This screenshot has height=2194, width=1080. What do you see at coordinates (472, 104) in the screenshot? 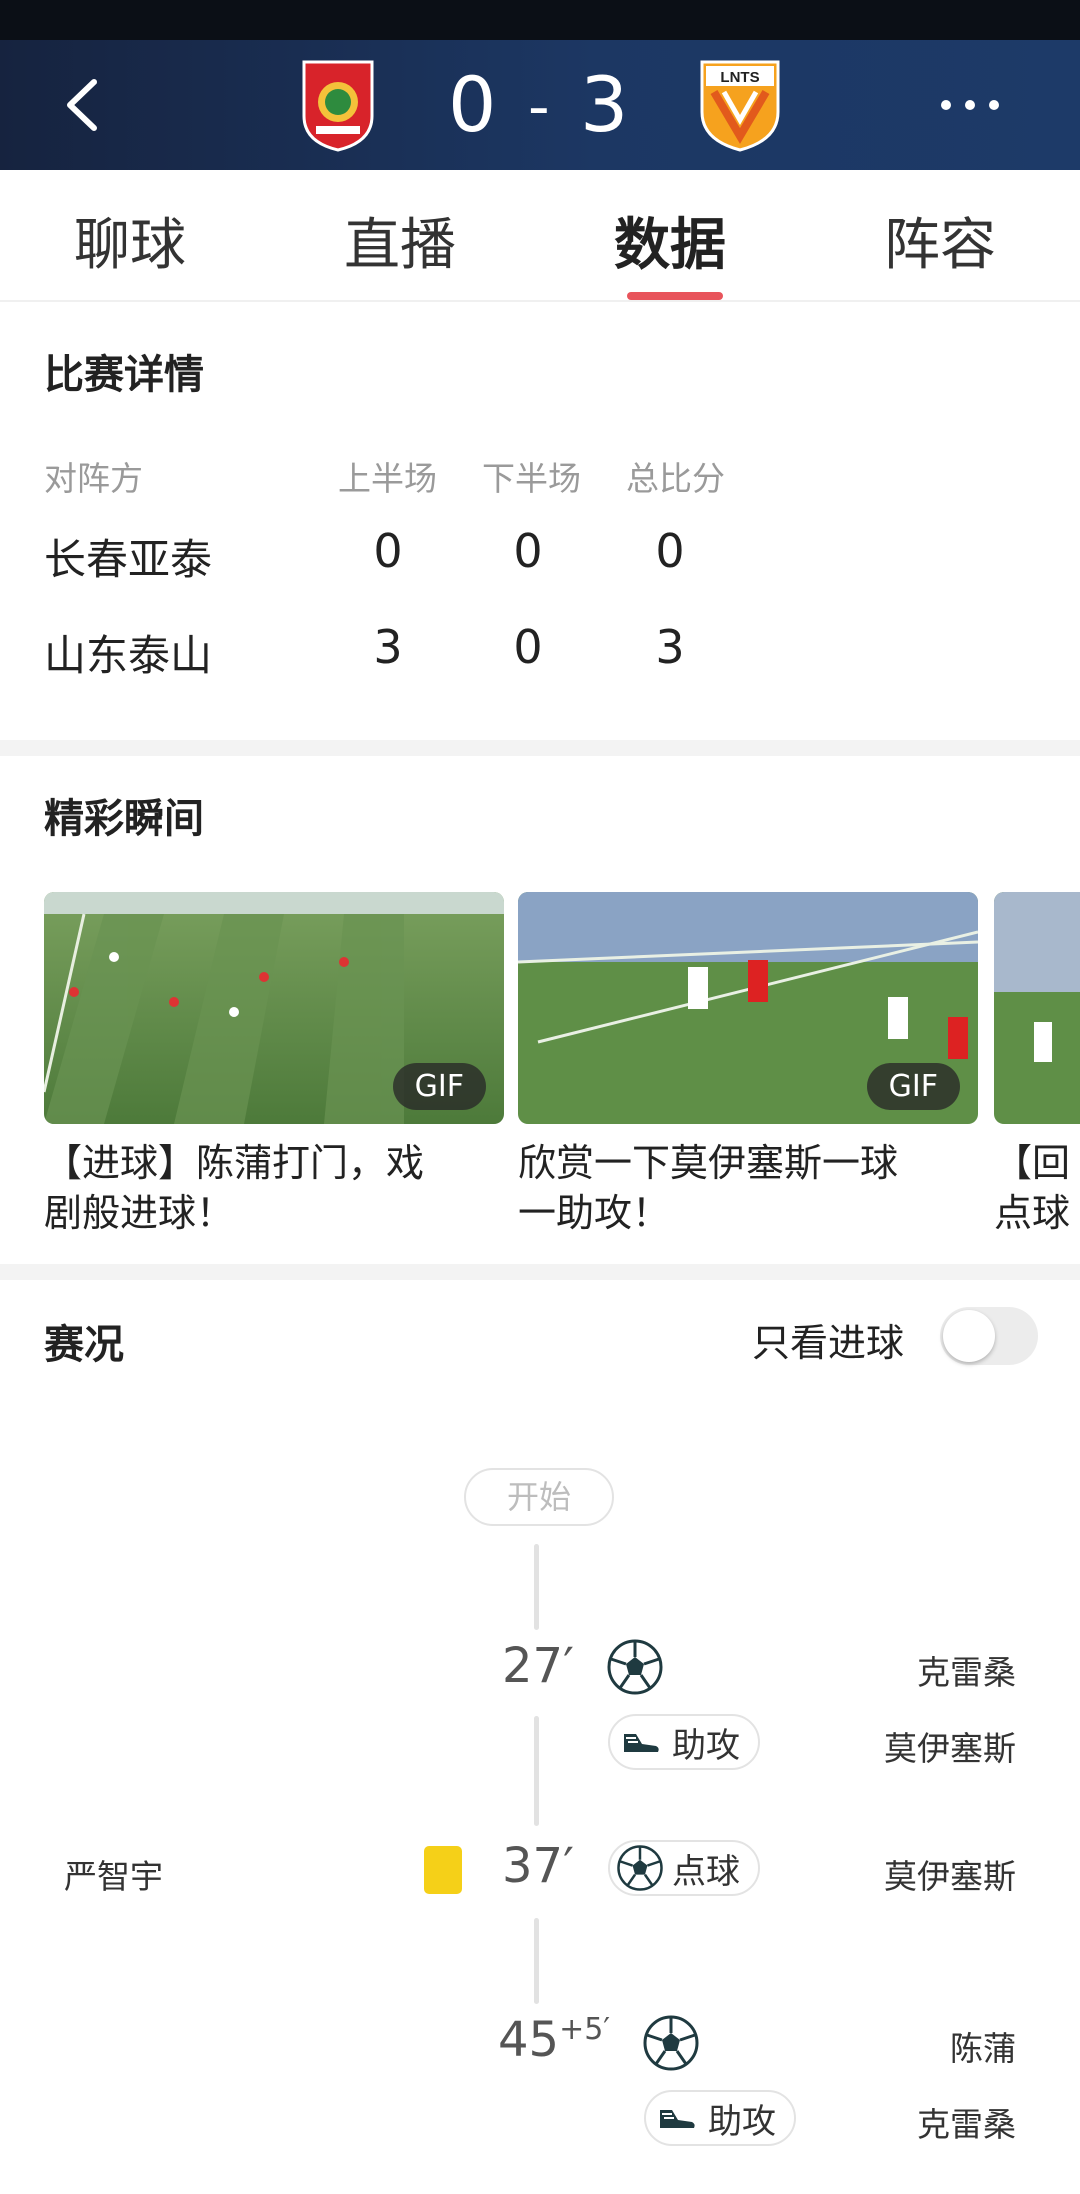
I see `home-score: 0` at bounding box center [472, 104].